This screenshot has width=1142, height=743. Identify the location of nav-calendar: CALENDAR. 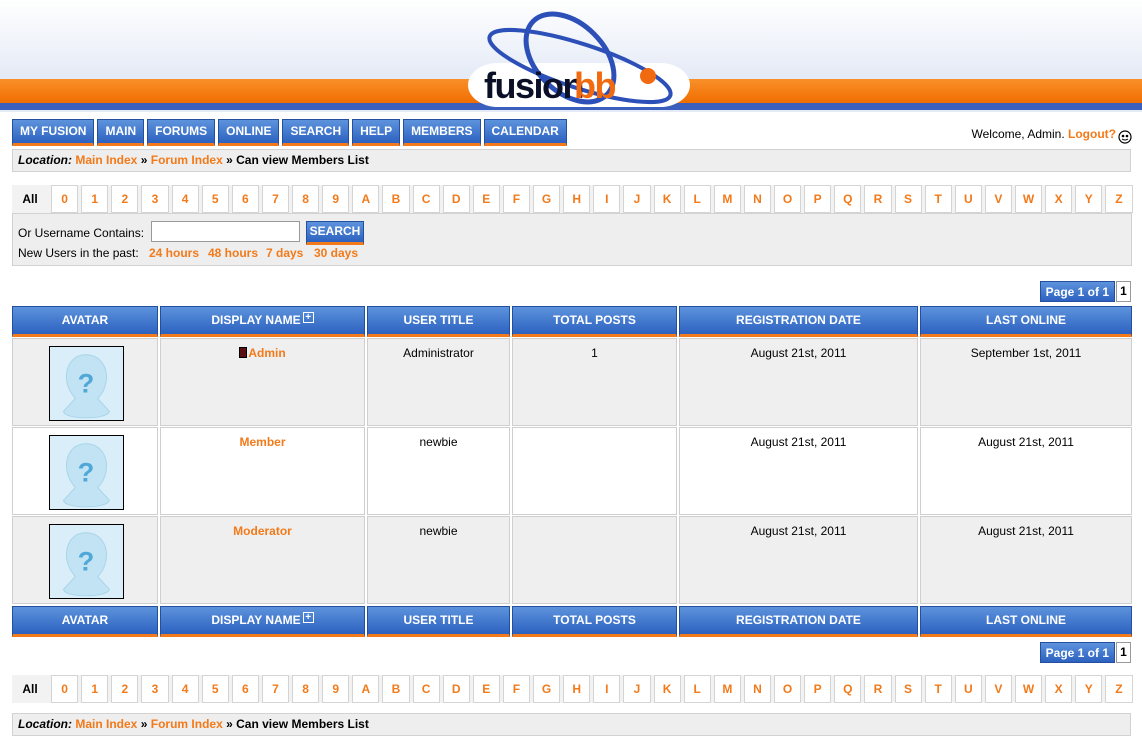
(525, 132).